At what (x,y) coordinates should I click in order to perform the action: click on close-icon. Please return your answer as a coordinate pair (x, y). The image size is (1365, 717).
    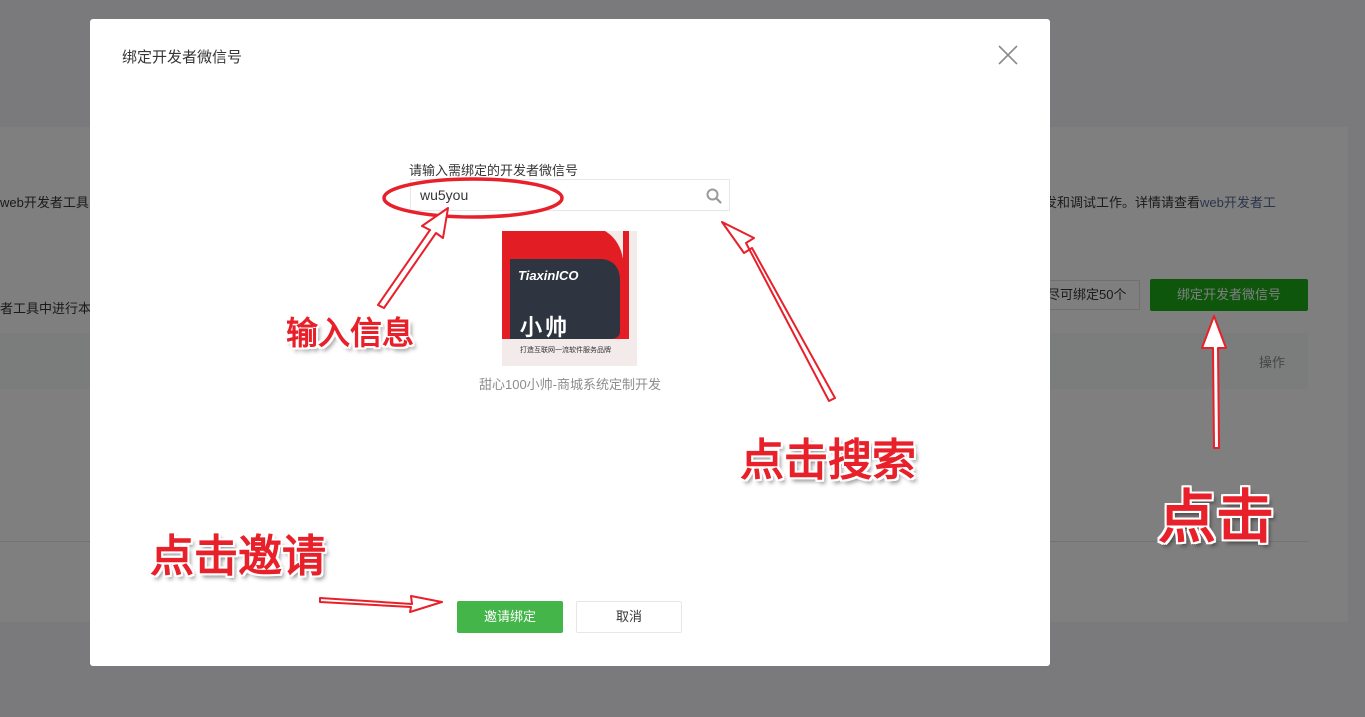
    Looking at the image, I should click on (1008, 55).